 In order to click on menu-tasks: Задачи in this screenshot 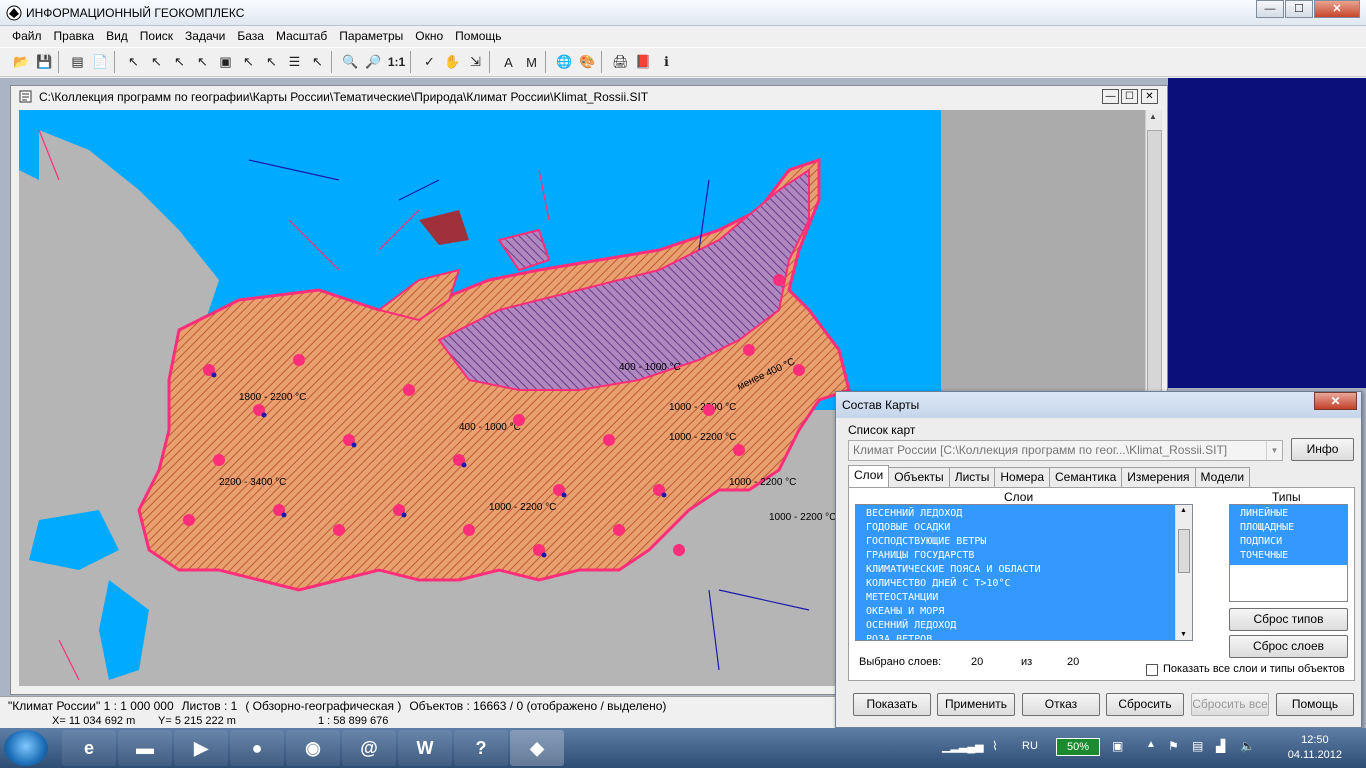, I will do `click(205, 36)`.